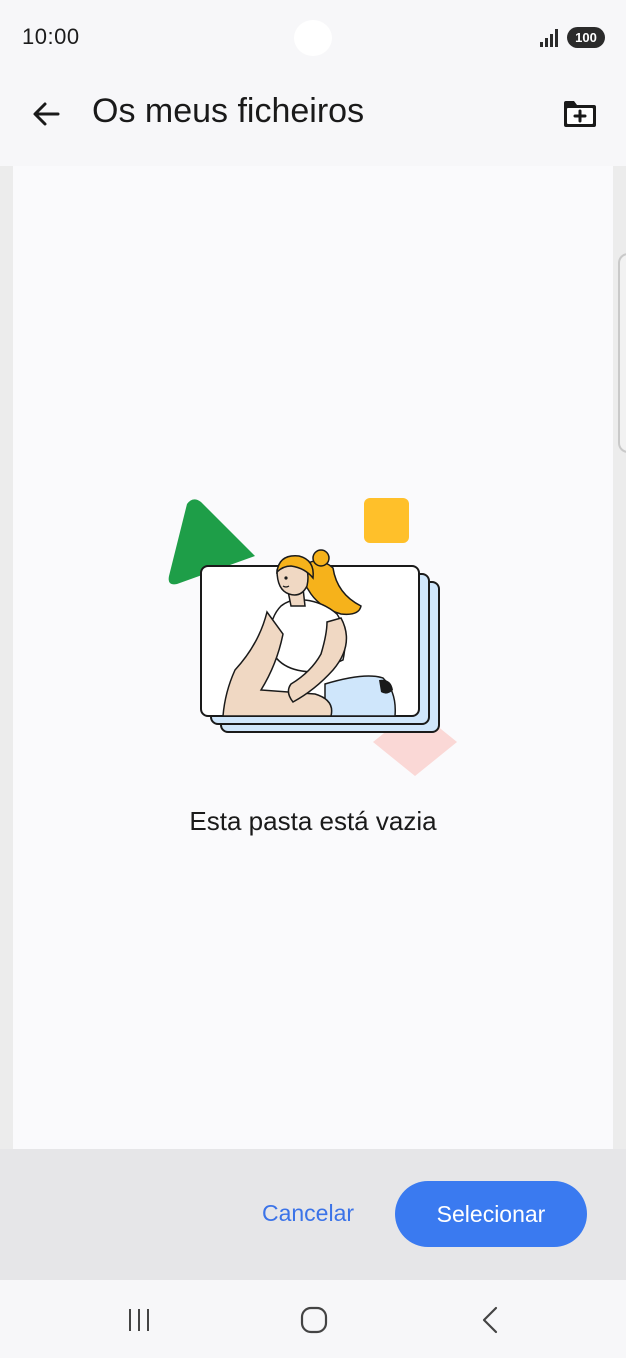 The image size is (626, 1358). Describe the element at coordinates (549, 38) in the screenshot. I see `signal-bars-icon` at that location.